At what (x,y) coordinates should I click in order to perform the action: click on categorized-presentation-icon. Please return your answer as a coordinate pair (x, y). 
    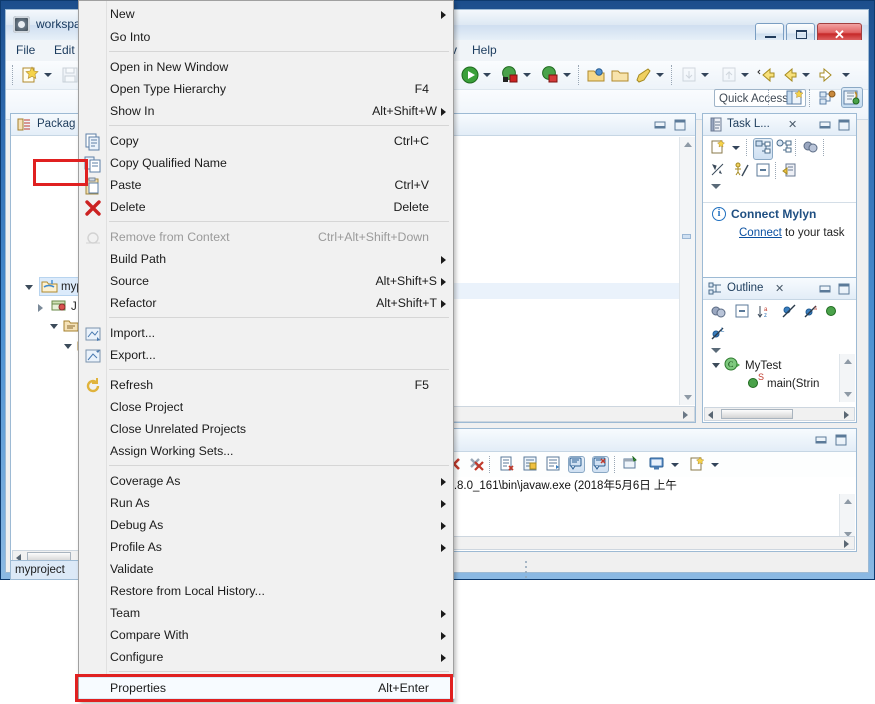
    Looking at the image, I should click on (763, 149).